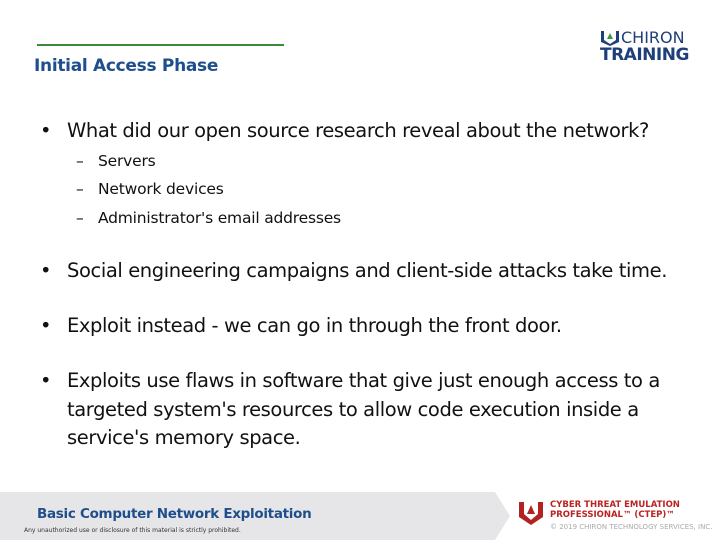 The image size is (720, 540). I want to click on sub-bullet: – Servers, so click(116, 161).